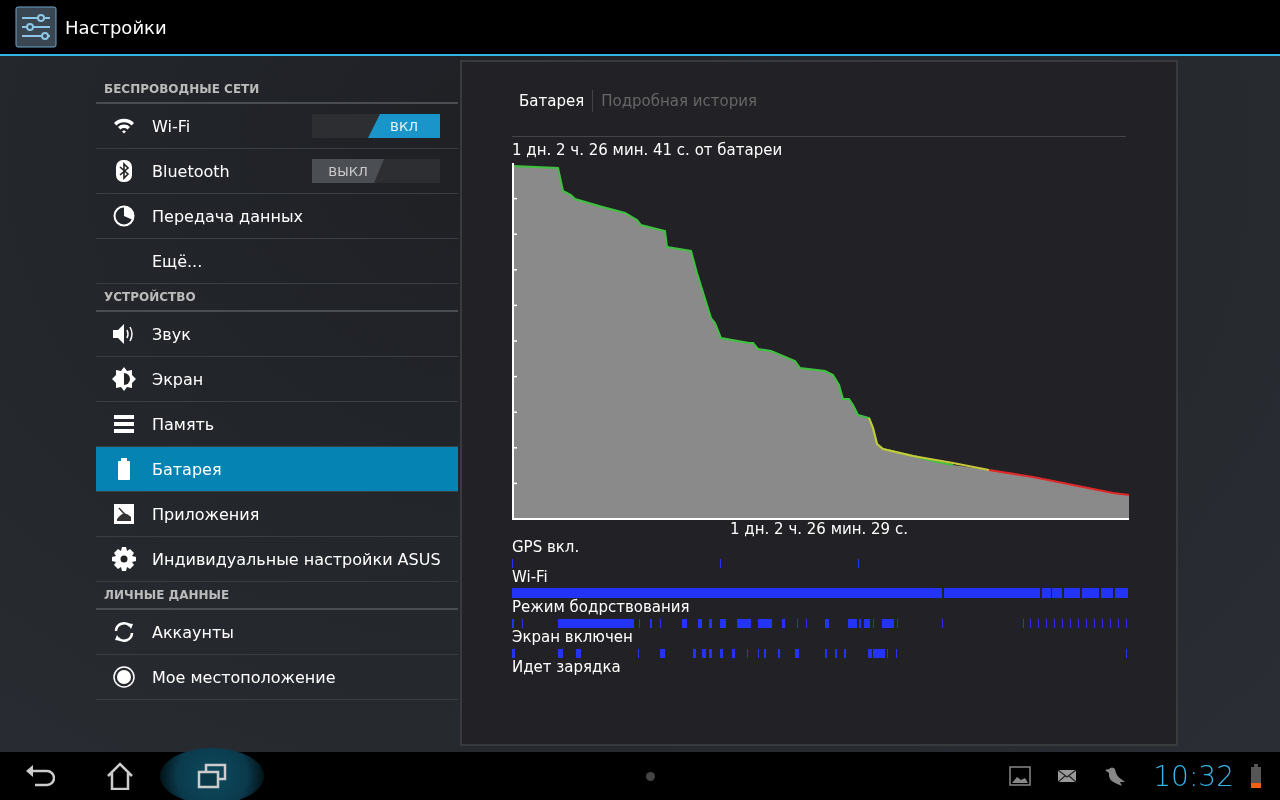 The width and height of the screenshot is (1280, 800). Describe the element at coordinates (819, 529) in the screenshot. I see `graph-duration: 1 дн. 2 ч. 26 мин. 29 с.` at that location.